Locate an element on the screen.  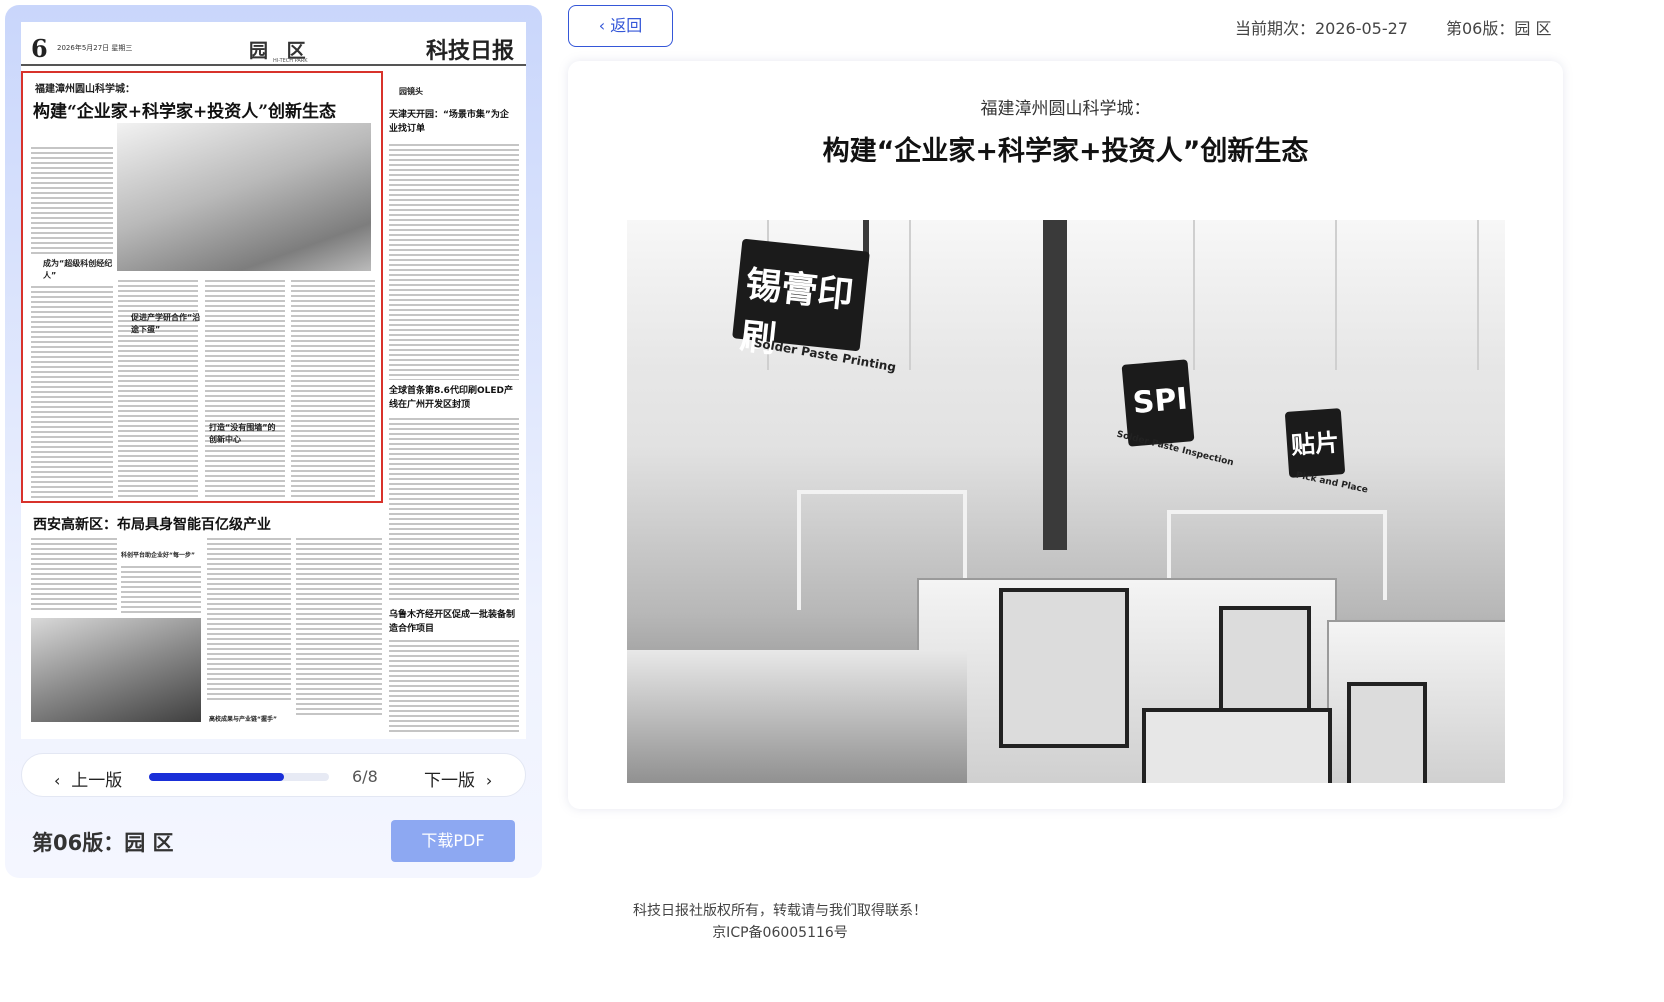
page-pager: ‹ 上一版 6/8 下一版 › is located at coordinates (273, 775).